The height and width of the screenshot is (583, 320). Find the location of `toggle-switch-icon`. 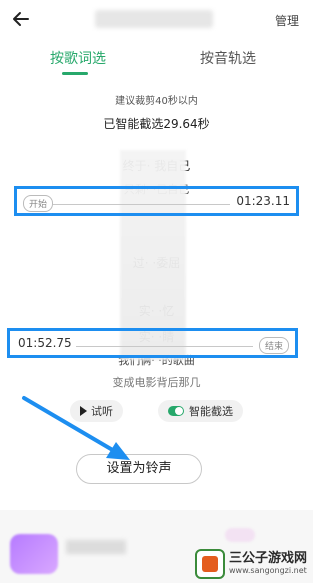

toggle-switch-icon is located at coordinates (176, 411).